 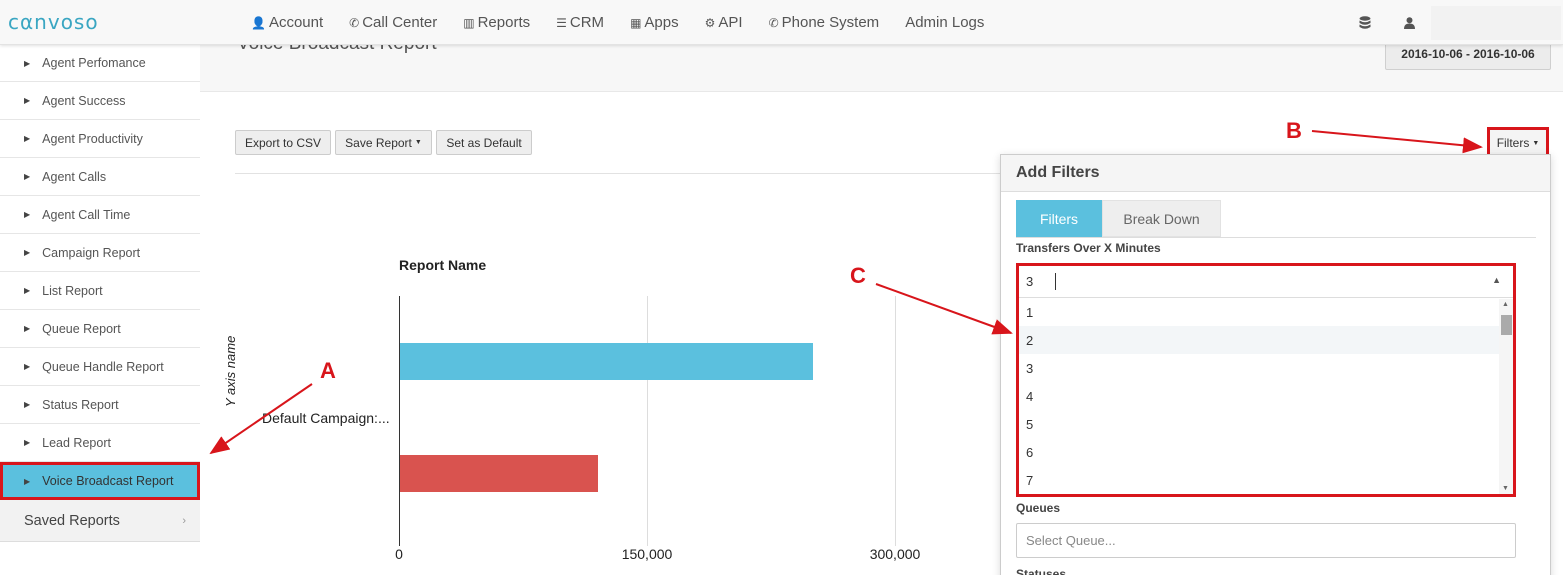 What do you see at coordinates (1505, 488) in the screenshot?
I see `scroll-down-icon: ▼` at bounding box center [1505, 488].